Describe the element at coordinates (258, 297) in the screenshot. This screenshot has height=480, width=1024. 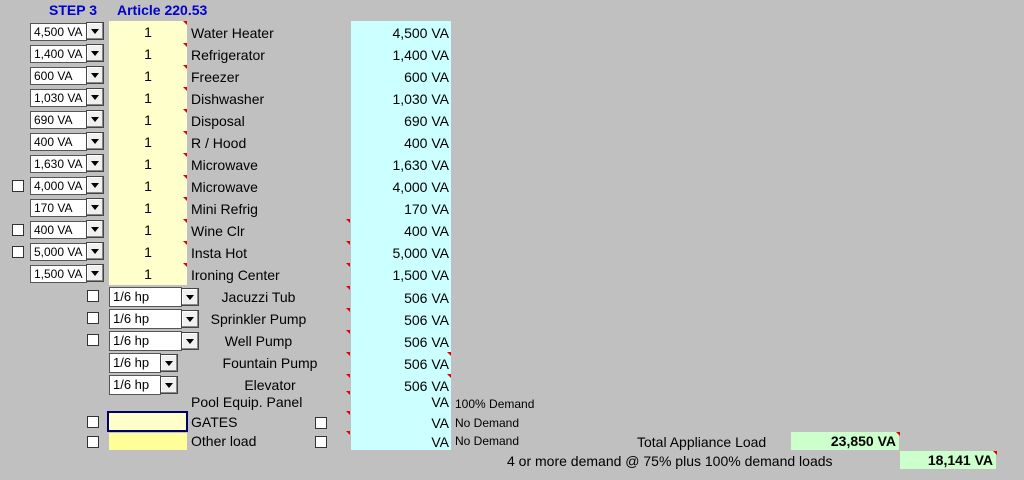
I see `motor-name: Jacuzzi Tub` at that location.